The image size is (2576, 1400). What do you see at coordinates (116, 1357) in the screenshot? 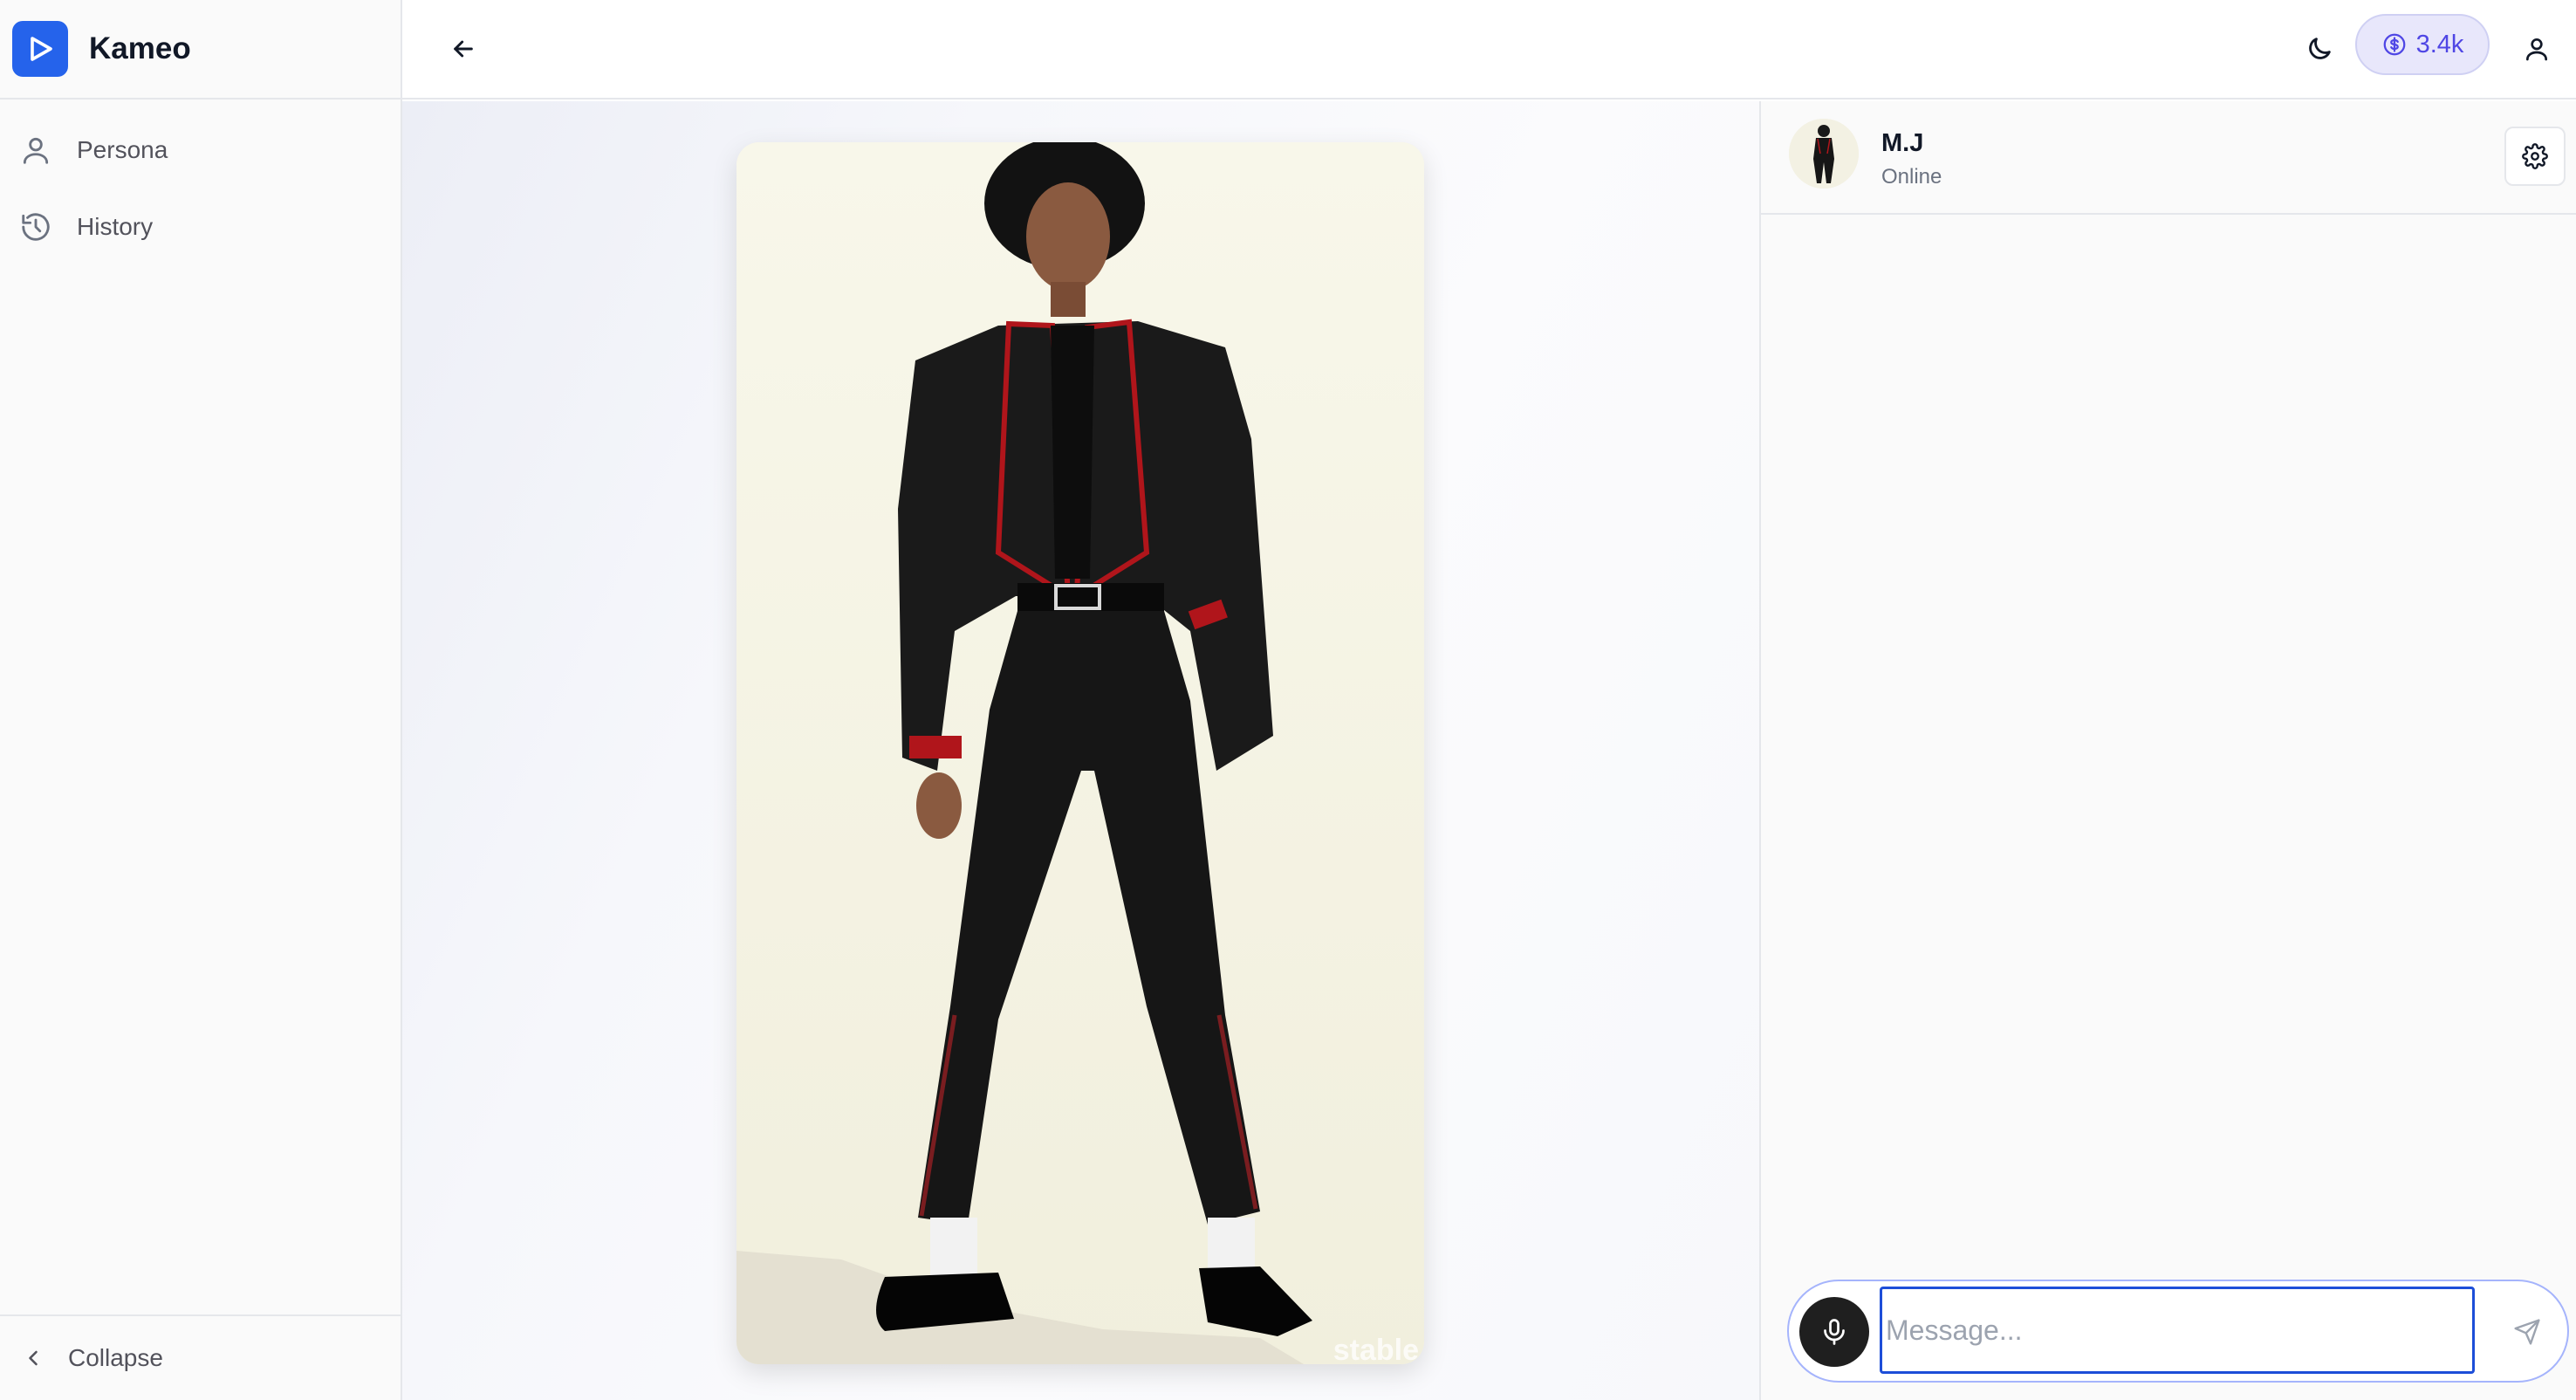
I see `collapse-label: Collapse` at bounding box center [116, 1357].